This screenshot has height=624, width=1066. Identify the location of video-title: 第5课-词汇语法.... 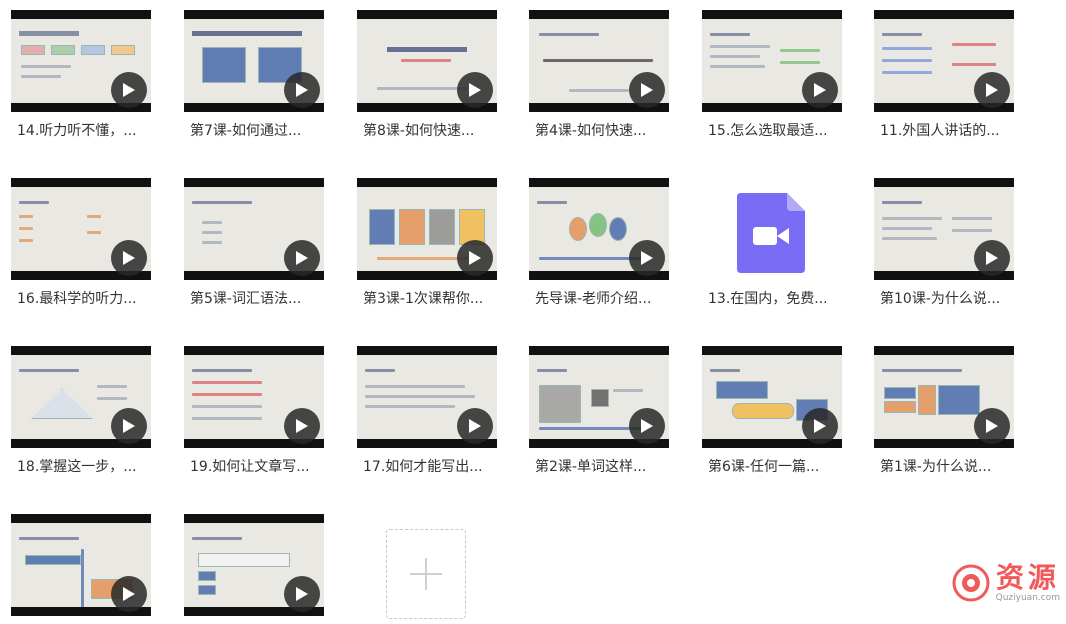
(246, 299).